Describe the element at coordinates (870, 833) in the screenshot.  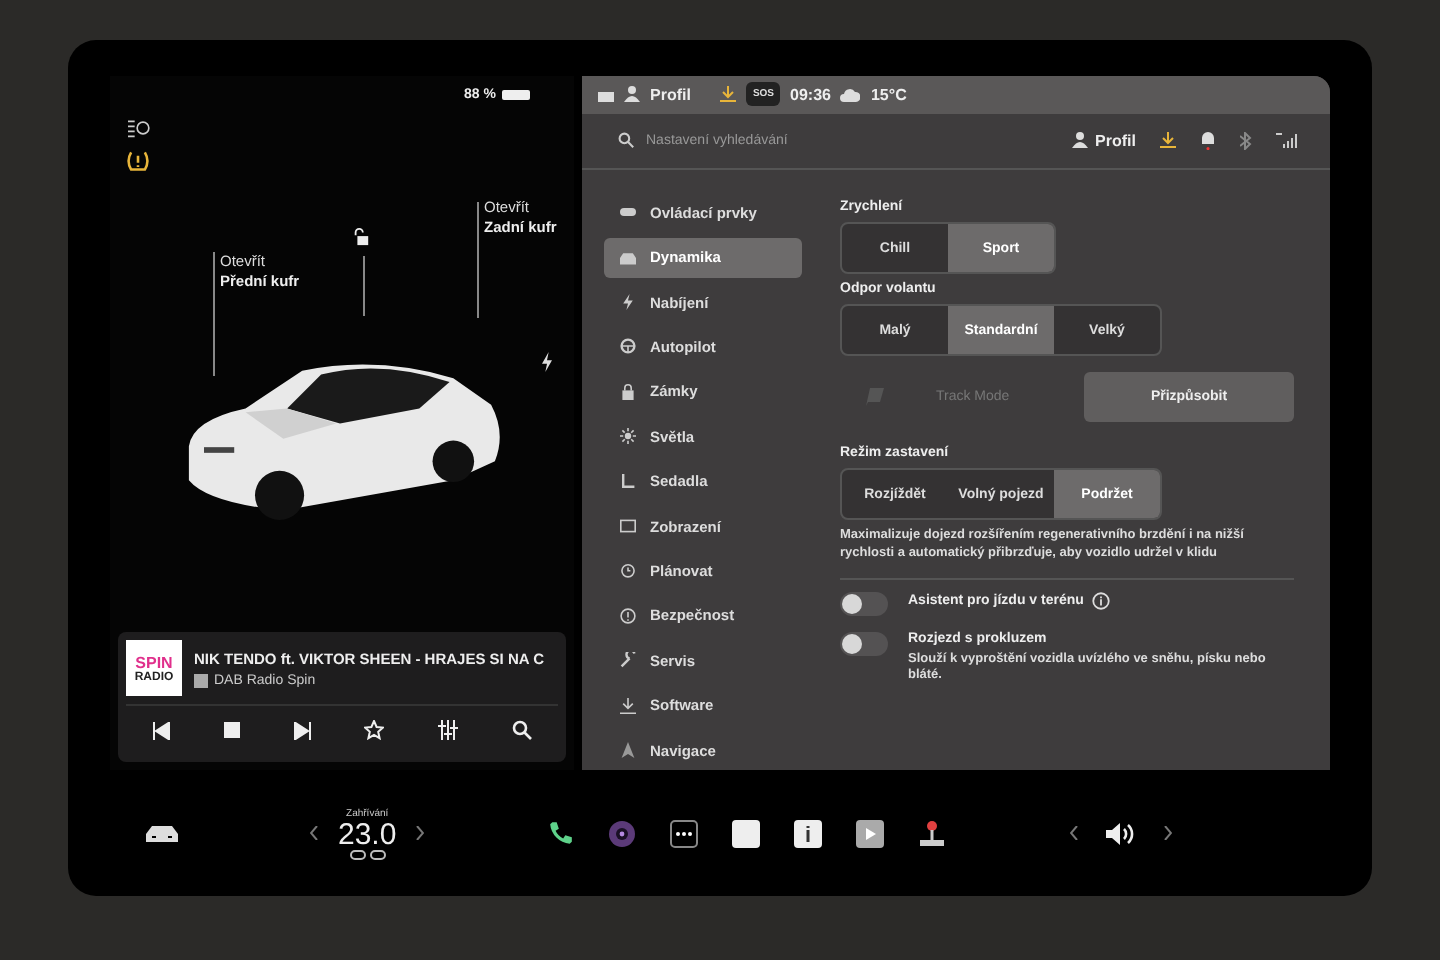
I see `video-play-icon` at that location.